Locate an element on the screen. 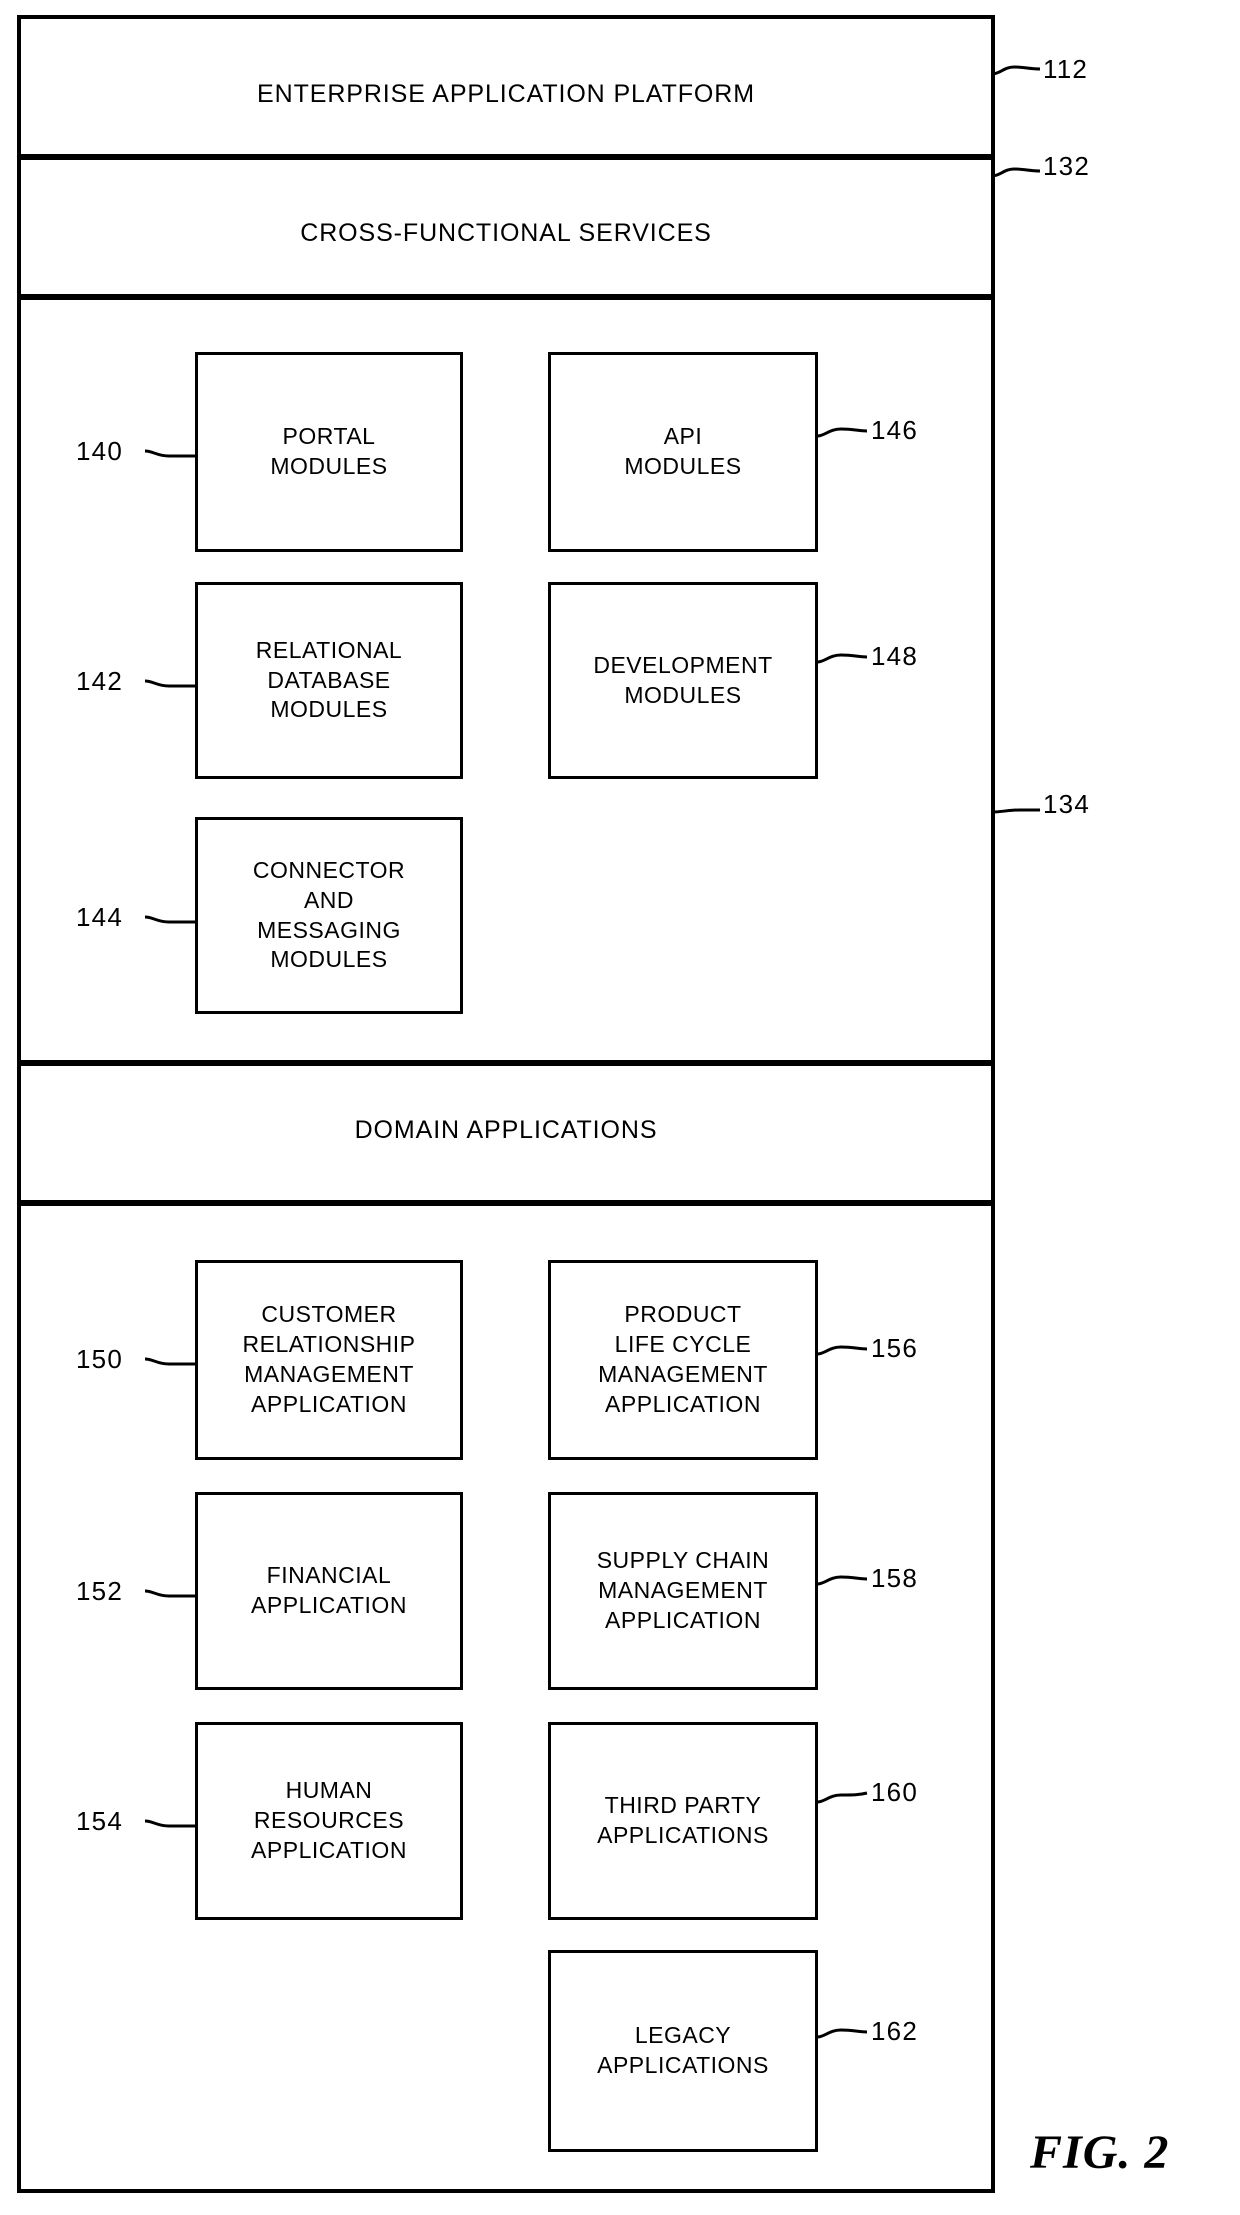 This screenshot has width=1240, height=2215. module-box-connector-and-messaging-modules: CONNECTOR AND MESSAGING MODULES is located at coordinates (329, 915).